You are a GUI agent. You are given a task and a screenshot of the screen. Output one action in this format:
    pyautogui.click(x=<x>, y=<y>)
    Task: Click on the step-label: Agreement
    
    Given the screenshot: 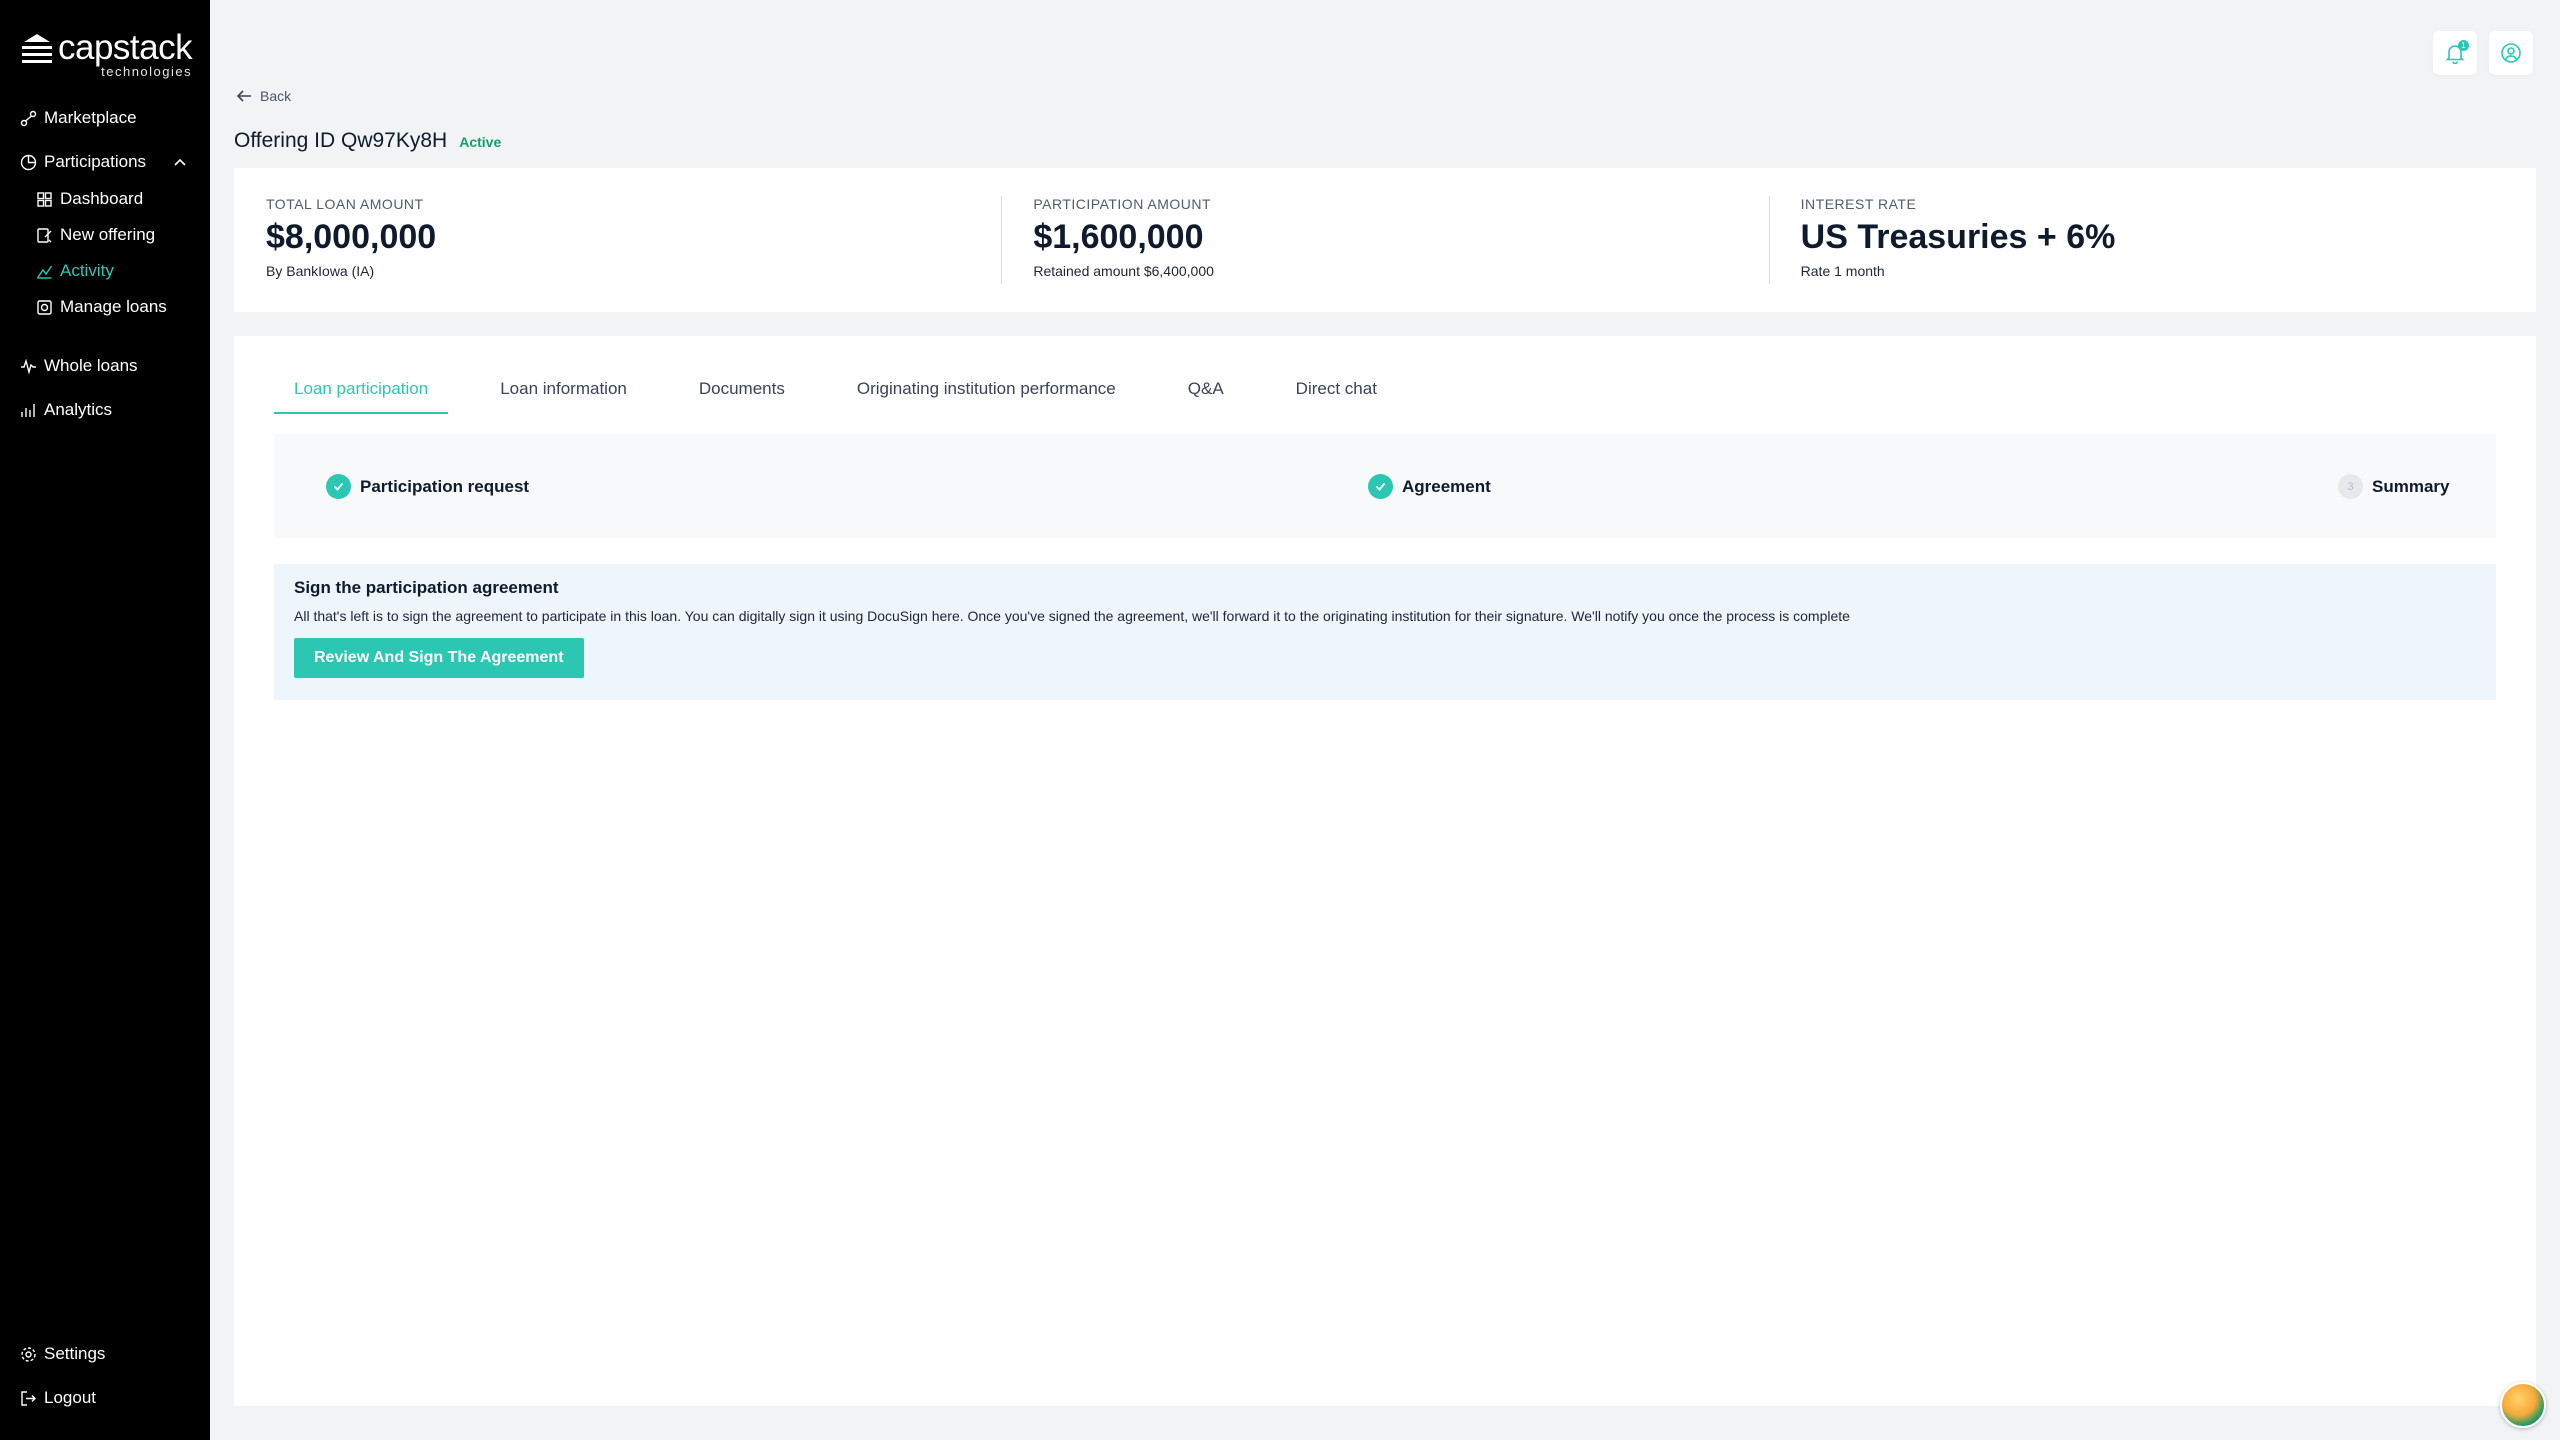 What is the action you would take?
    pyautogui.click(x=1446, y=486)
    